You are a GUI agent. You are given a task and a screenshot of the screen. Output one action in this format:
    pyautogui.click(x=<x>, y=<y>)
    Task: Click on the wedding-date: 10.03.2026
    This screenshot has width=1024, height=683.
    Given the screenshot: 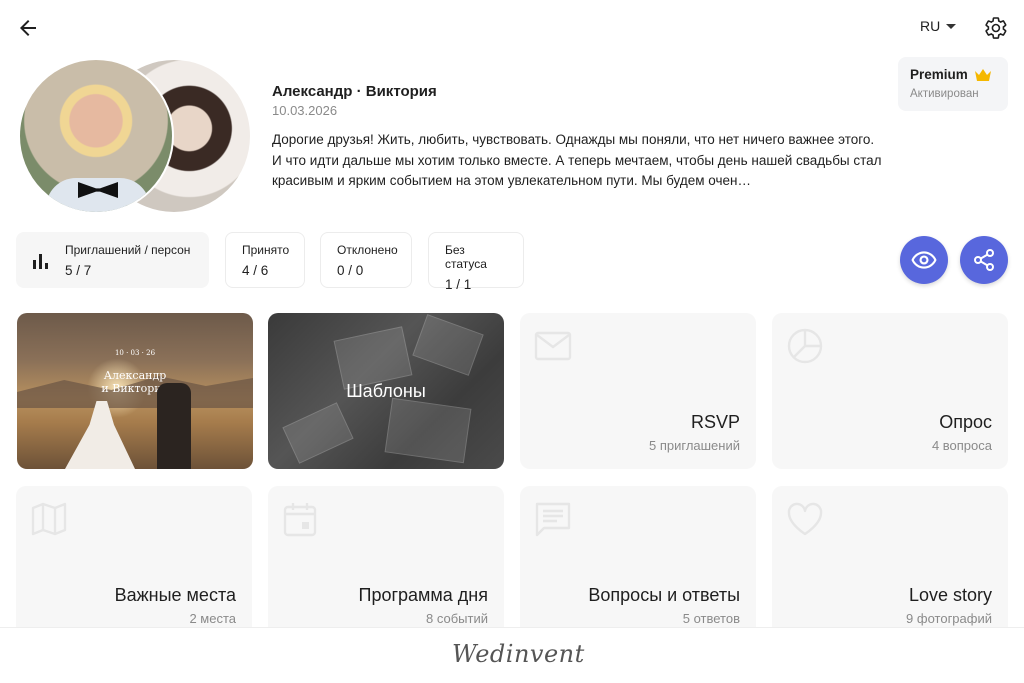 What is the action you would take?
    pyautogui.click(x=305, y=110)
    